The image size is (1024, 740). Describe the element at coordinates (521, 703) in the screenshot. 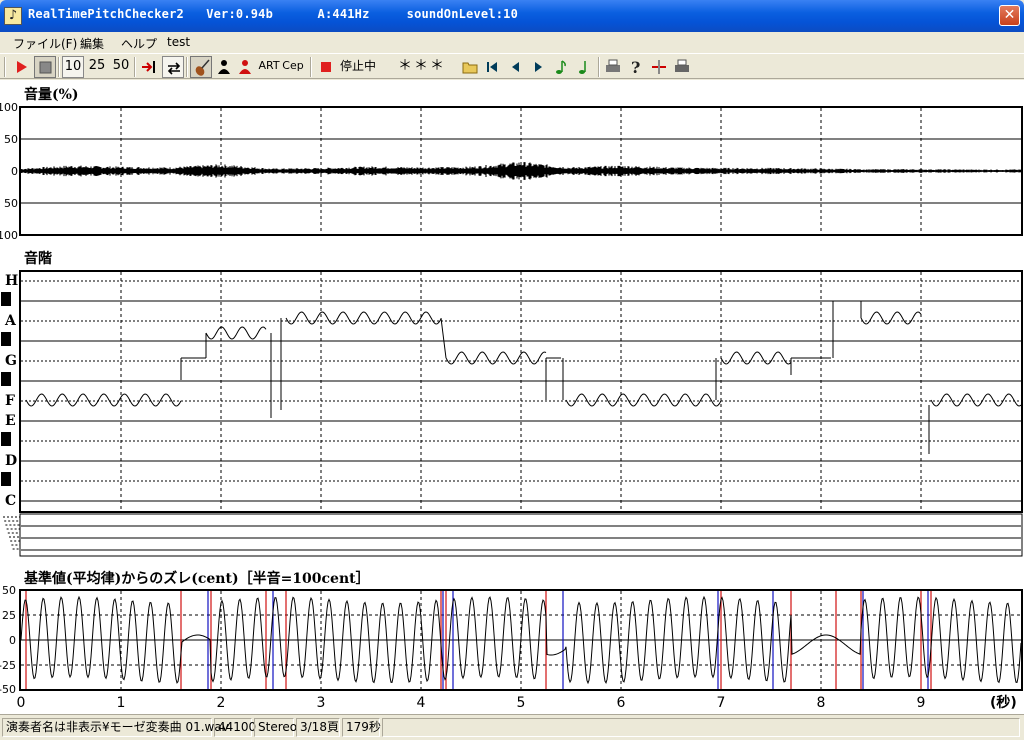

I see `x-tick-label: 5` at that location.